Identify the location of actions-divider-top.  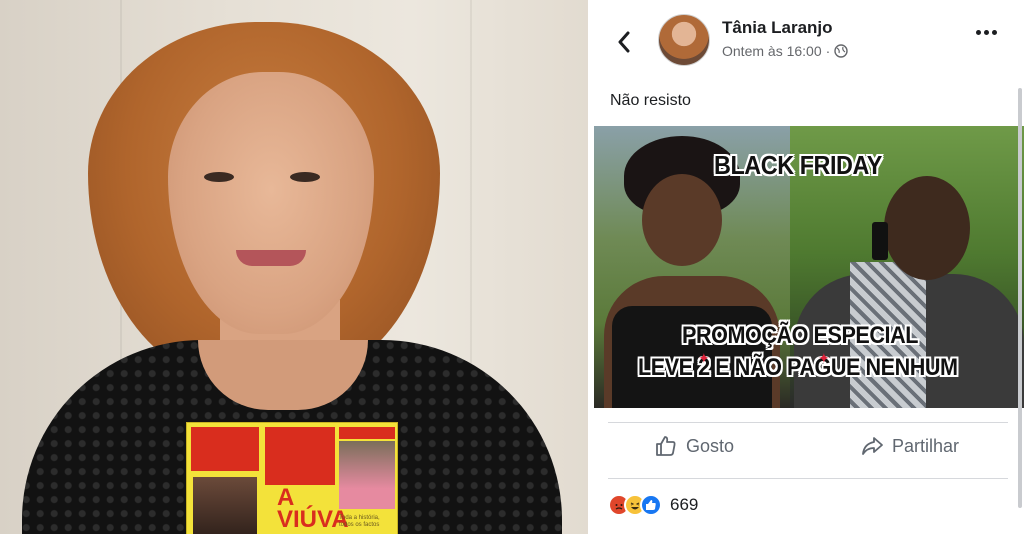
(808, 422).